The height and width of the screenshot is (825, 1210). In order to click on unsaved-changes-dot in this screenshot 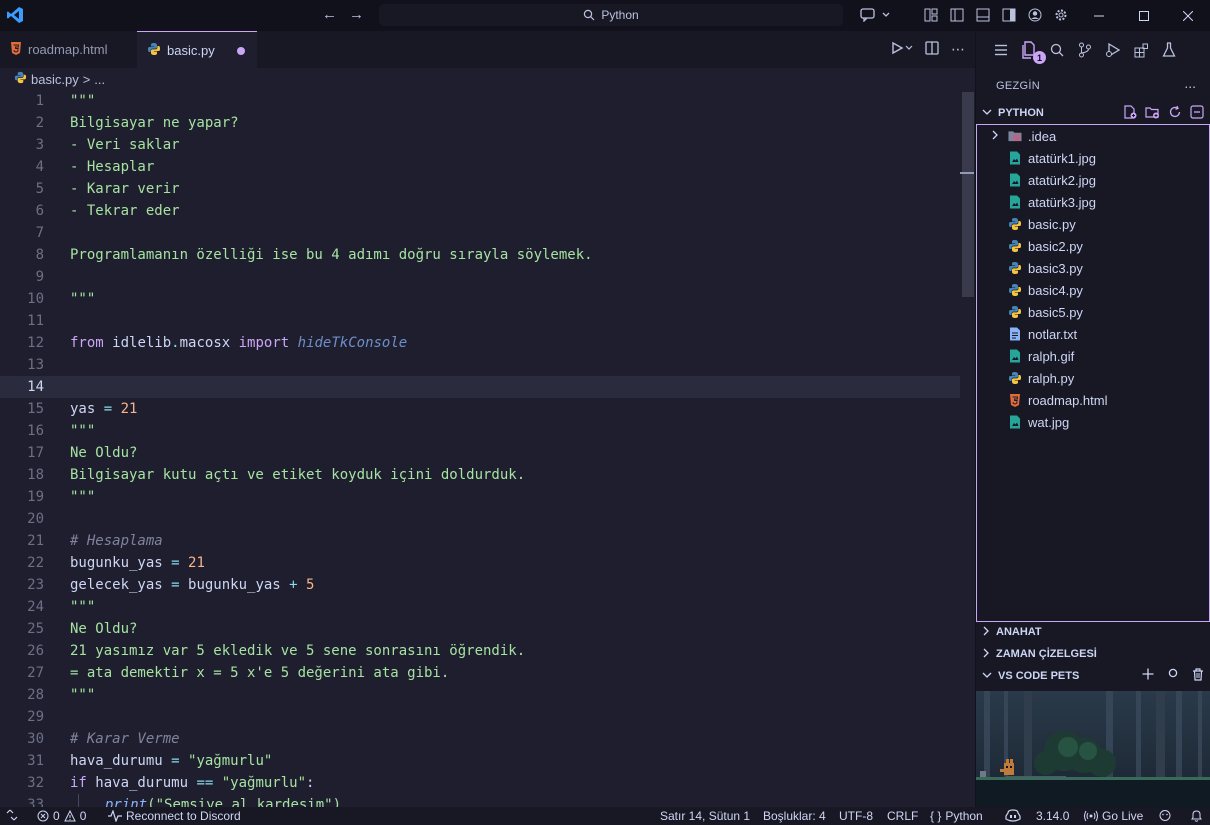, I will do `click(241, 51)`.